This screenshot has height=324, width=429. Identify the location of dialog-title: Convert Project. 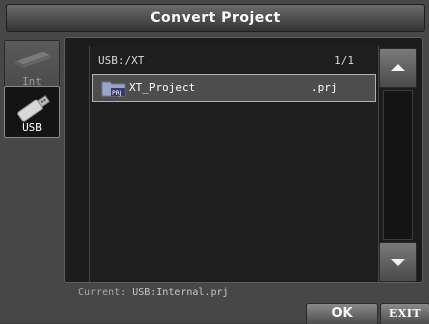
(215, 18).